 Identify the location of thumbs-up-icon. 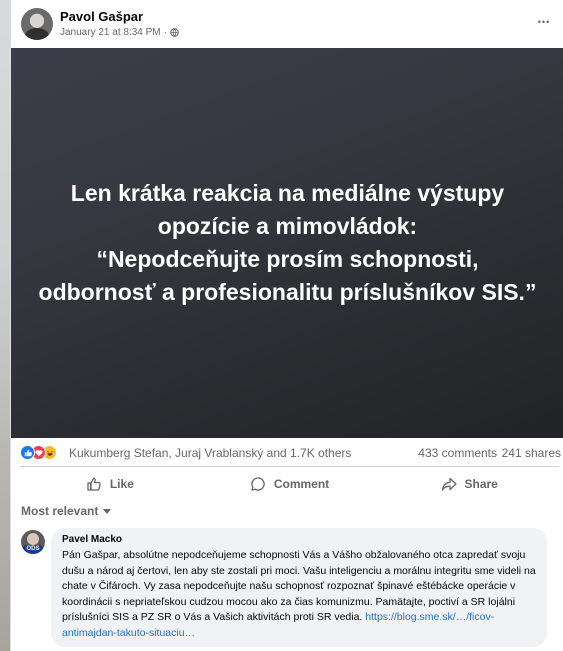
(94, 484).